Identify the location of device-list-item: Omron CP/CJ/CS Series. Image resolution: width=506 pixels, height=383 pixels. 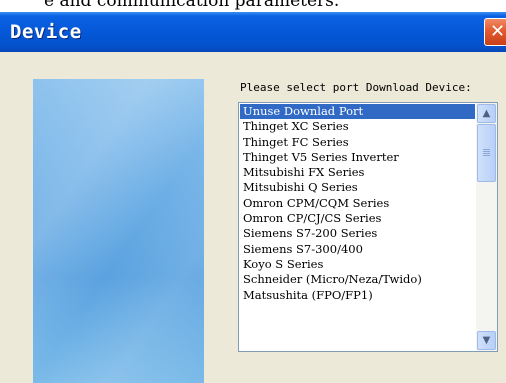
(357, 218).